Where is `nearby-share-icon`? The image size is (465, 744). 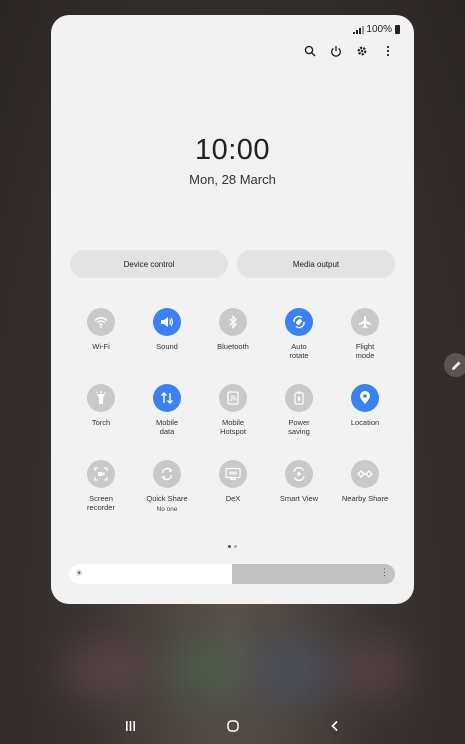 nearby-share-icon is located at coordinates (365, 474).